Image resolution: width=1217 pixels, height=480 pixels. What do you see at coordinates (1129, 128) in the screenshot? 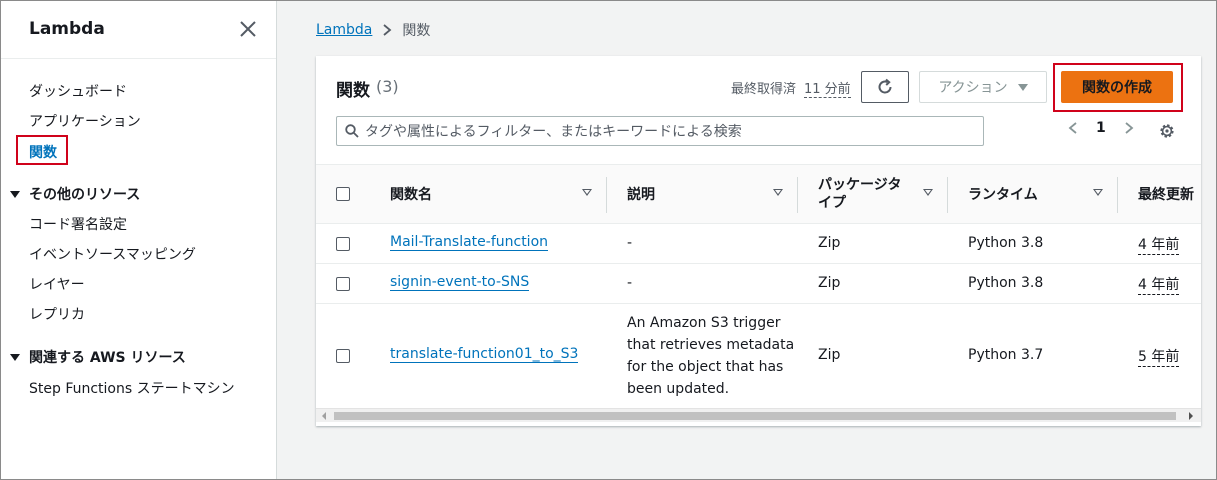
I see `next-page-icon` at bounding box center [1129, 128].